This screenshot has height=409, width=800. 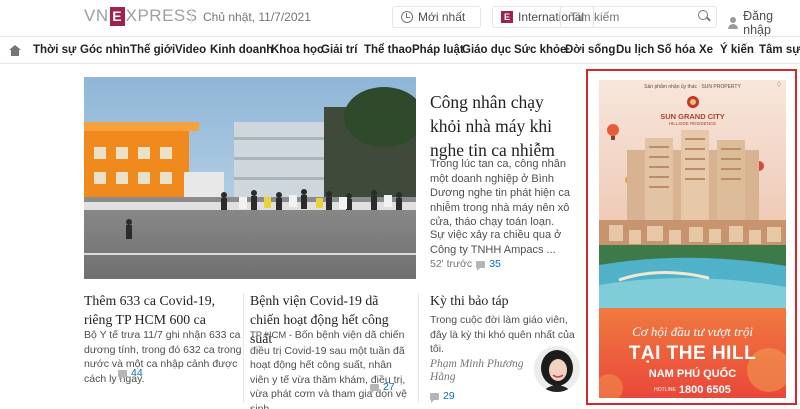 I want to click on search-input: Tìm kiếm, so click(x=638, y=17).